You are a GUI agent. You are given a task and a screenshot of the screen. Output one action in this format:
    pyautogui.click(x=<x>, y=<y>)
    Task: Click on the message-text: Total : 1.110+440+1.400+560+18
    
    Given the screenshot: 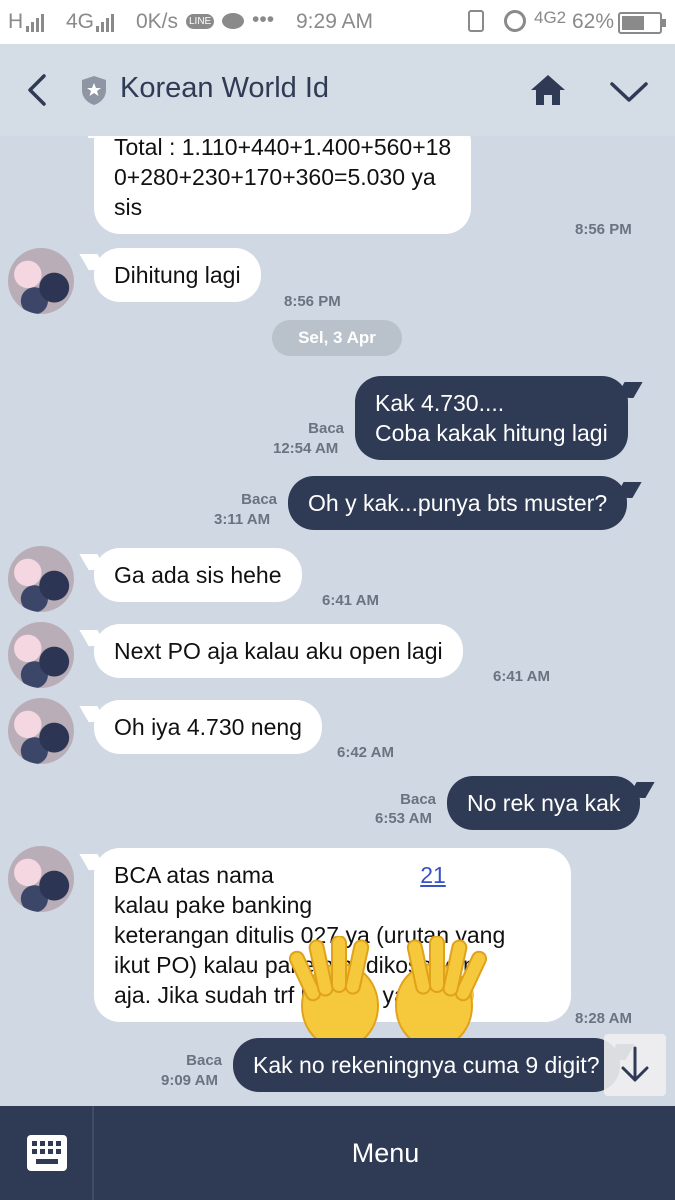 What is the action you would take?
    pyautogui.click(x=283, y=148)
    